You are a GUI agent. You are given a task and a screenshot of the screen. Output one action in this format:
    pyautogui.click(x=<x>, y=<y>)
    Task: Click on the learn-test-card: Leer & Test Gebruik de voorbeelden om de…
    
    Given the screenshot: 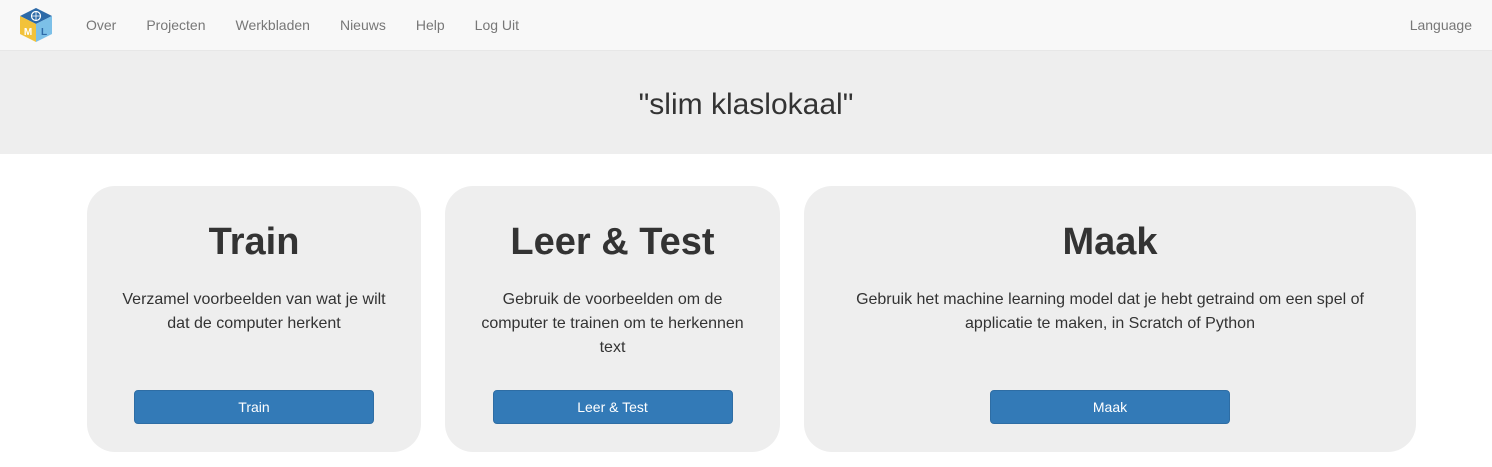 What is the action you would take?
    pyautogui.click(x=612, y=319)
    